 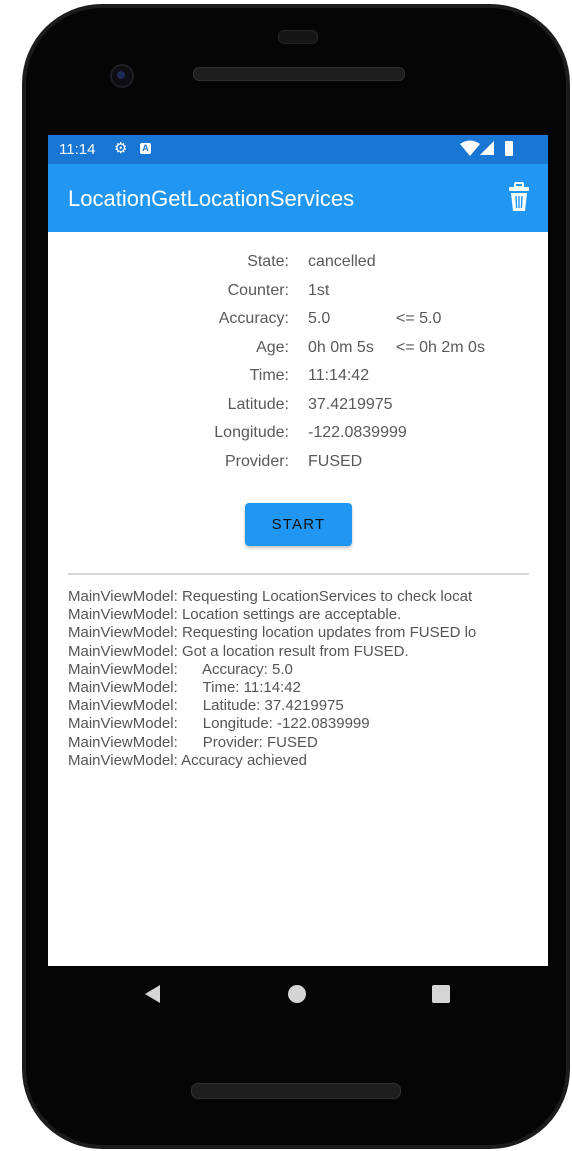 I want to click on log-line: MainViewModel: Longitude: -122.0839999, so click(x=219, y=724).